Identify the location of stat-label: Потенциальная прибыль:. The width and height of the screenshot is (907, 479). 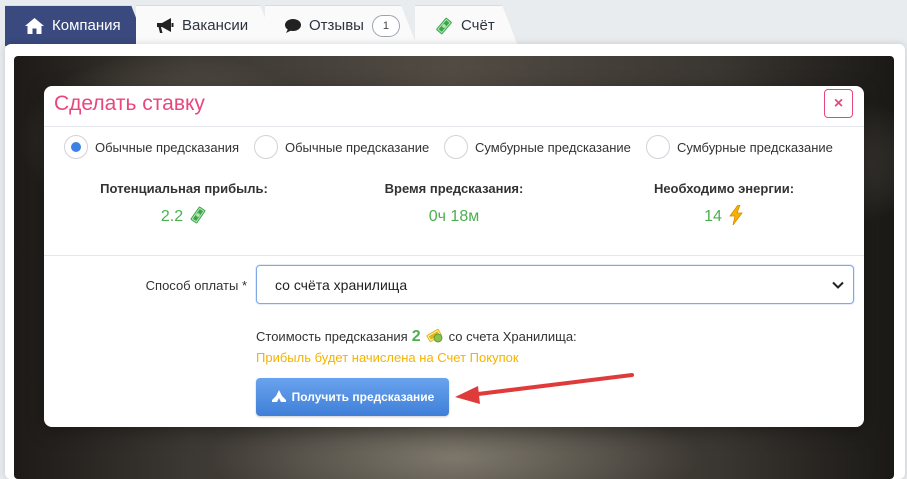
(184, 188).